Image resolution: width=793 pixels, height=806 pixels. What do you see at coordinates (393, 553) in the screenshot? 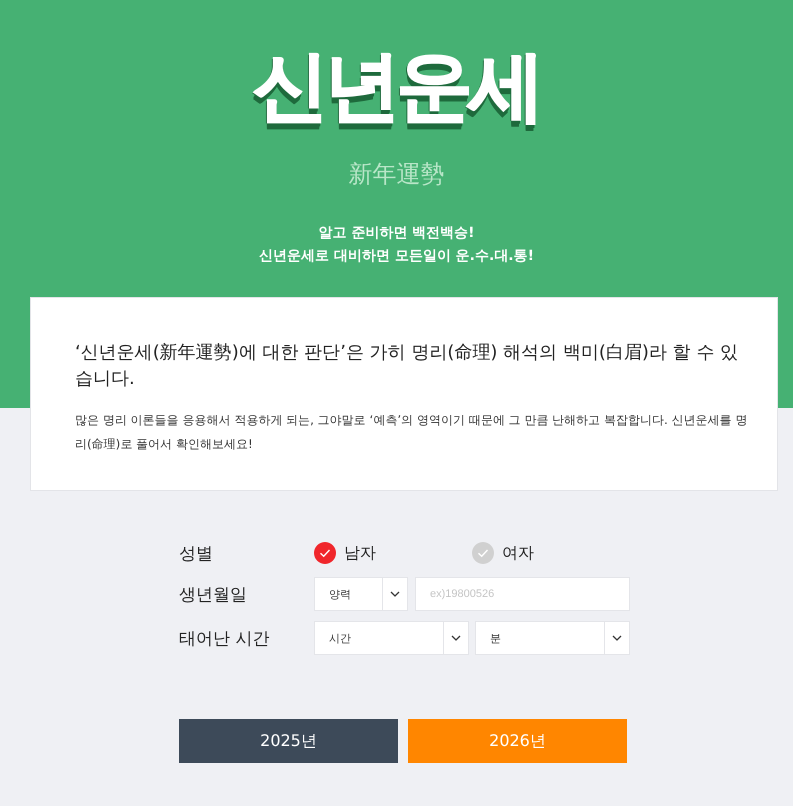
I see `gender-option: 남자` at bounding box center [393, 553].